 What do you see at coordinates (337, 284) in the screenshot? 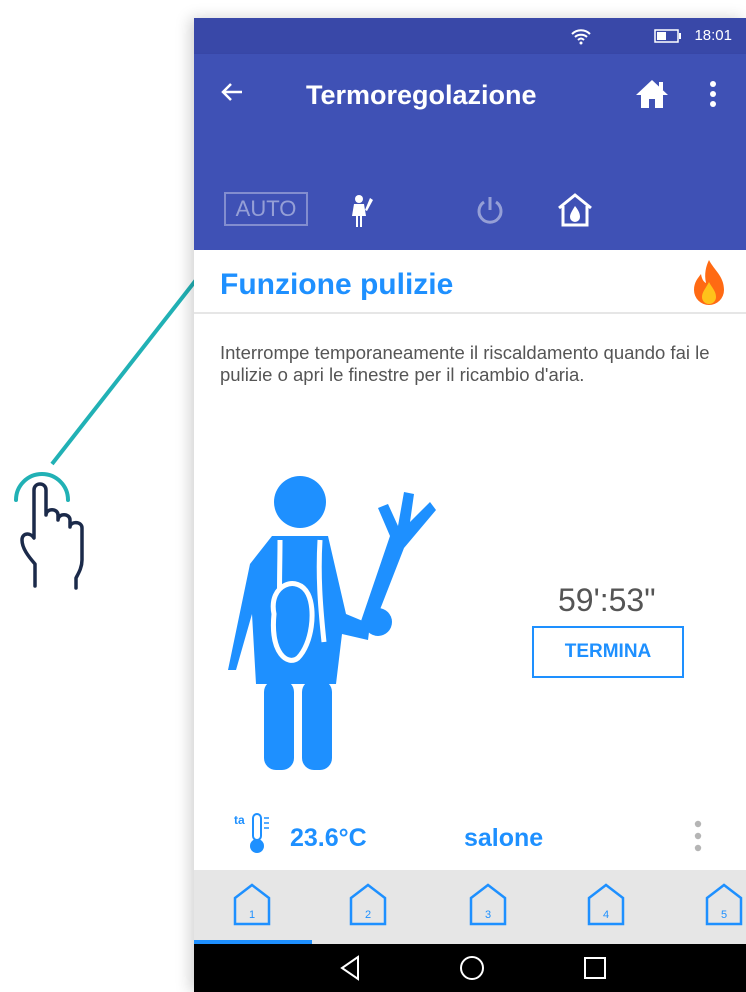
I see `function-title: Funzione pulizie` at bounding box center [337, 284].